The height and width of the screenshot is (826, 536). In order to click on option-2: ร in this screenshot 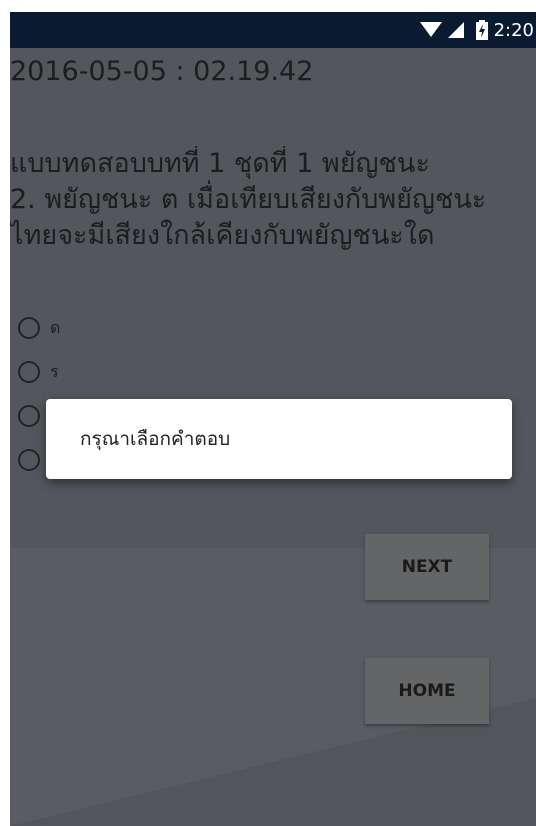, I will do `click(39, 372)`.